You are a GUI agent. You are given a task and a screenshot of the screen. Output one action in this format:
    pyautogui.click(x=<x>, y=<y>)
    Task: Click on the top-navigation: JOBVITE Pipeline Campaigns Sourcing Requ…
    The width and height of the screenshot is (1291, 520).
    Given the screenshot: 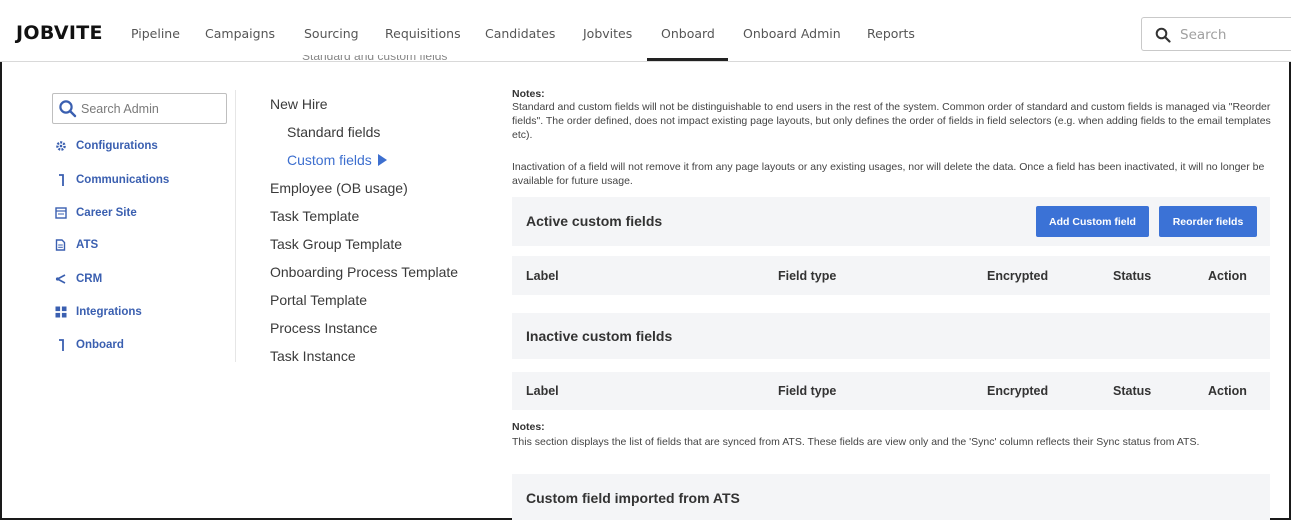 What is the action you would take?
    pyautogui.click(x=645, y=31)
    